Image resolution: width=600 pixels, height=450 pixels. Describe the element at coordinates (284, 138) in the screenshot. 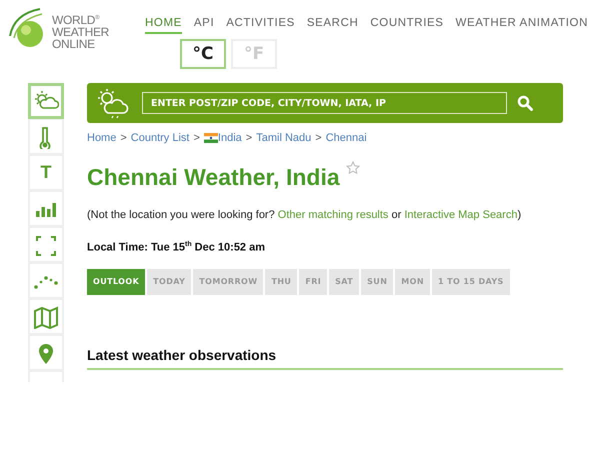

I see `breadcrumb-link: Tamil Nadu` at that location.